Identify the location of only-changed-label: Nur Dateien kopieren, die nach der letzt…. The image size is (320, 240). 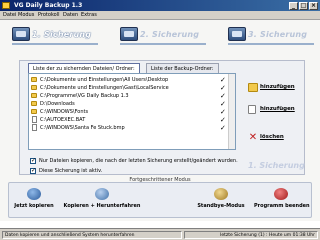
(138, 161).